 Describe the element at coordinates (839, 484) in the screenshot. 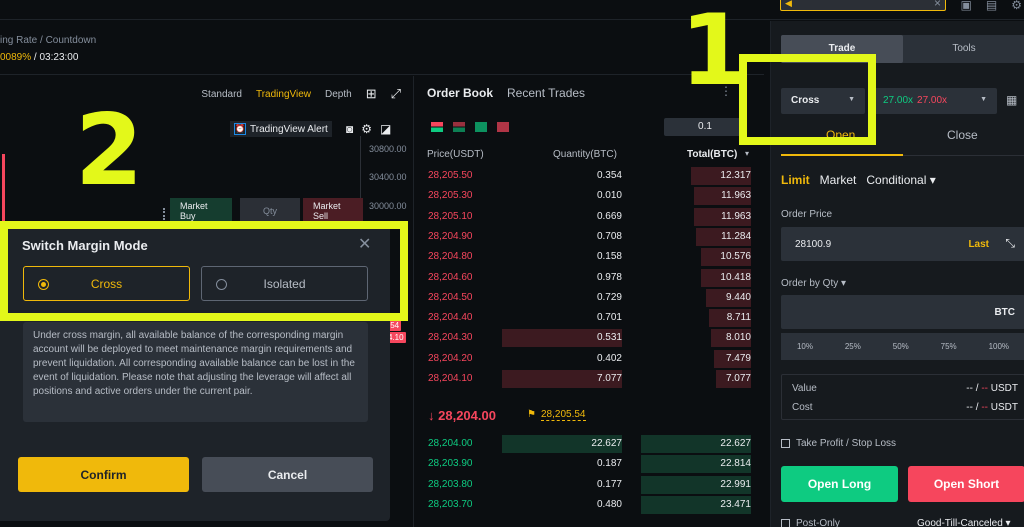

I see `open-long-button: Open Long` at that location.